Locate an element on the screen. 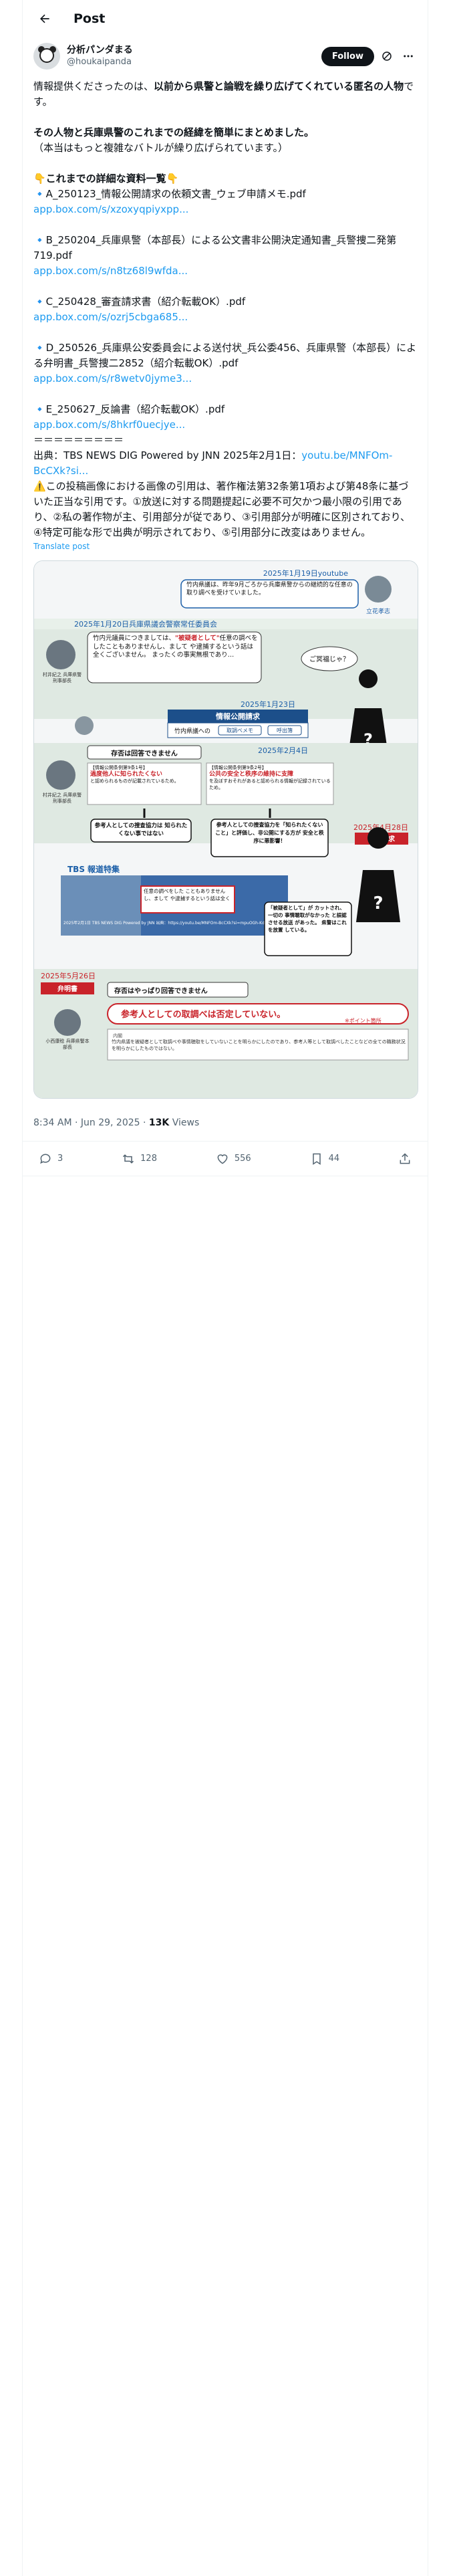 This screenshot has width=451, height=2576. date-label: 2025年5月26日 is located at coordinates (68, 976).